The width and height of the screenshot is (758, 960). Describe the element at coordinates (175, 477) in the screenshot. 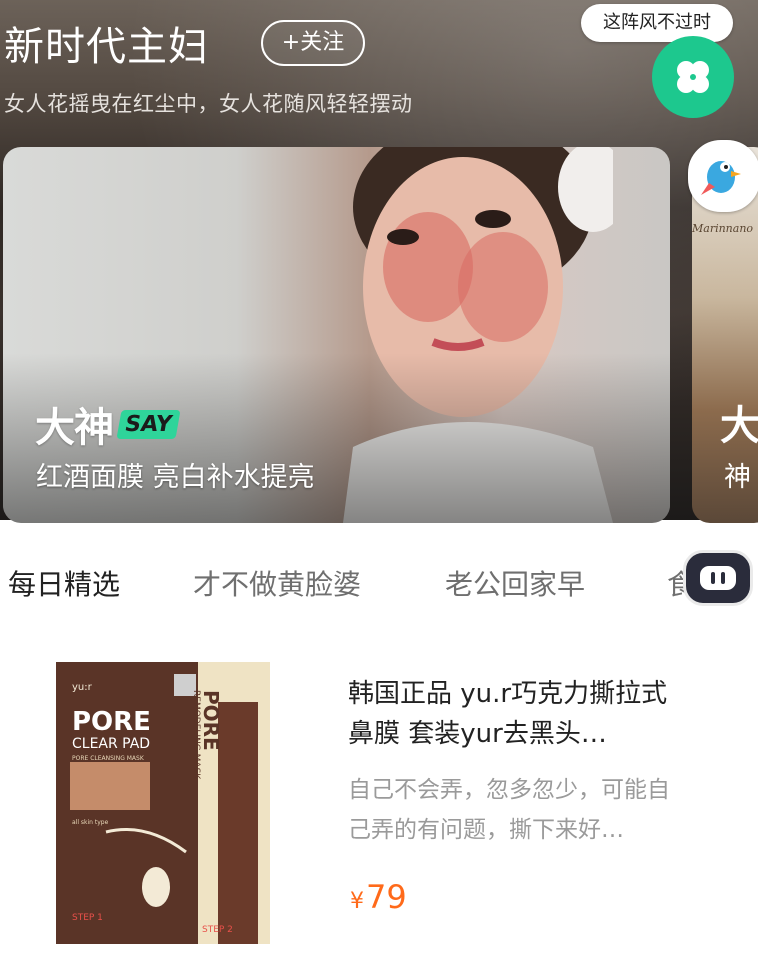

I see `featured-caption: 红酒面膜 亮白补水提亮` at that location.